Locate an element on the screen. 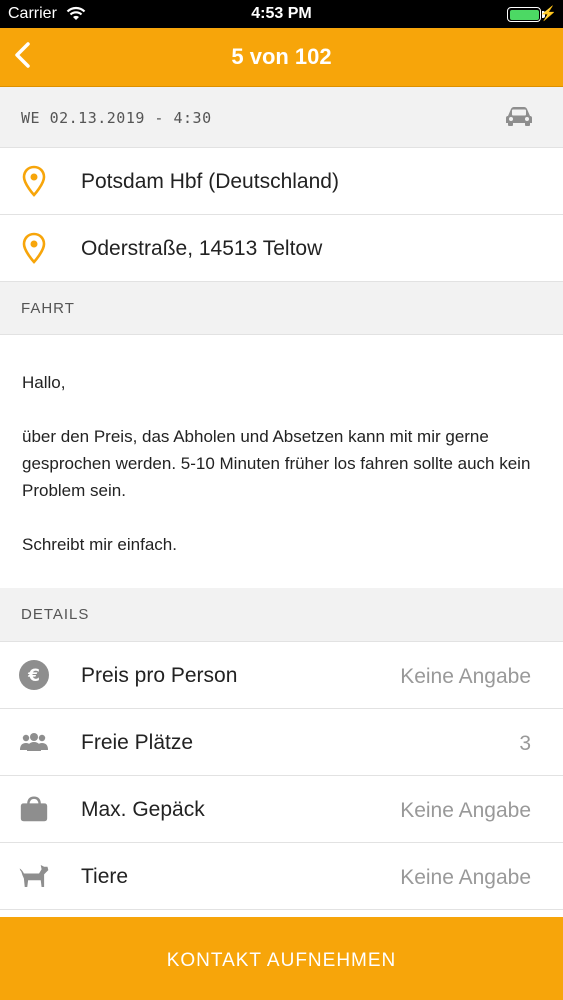  details-section-title: DETAILS is located at coordinates (55, 614).